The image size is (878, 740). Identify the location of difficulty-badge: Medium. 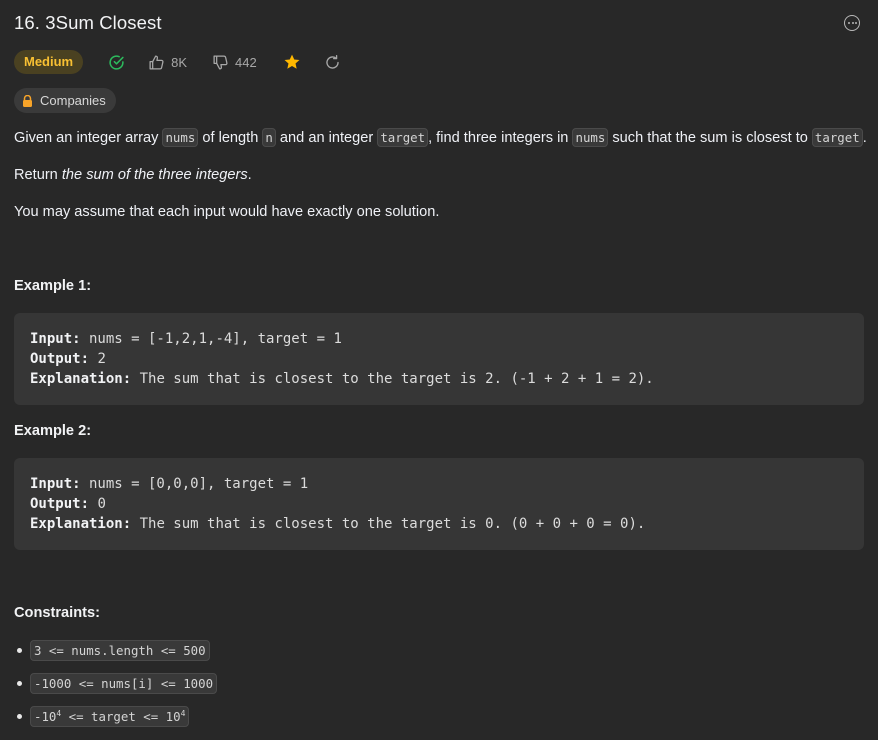
(49, 62).